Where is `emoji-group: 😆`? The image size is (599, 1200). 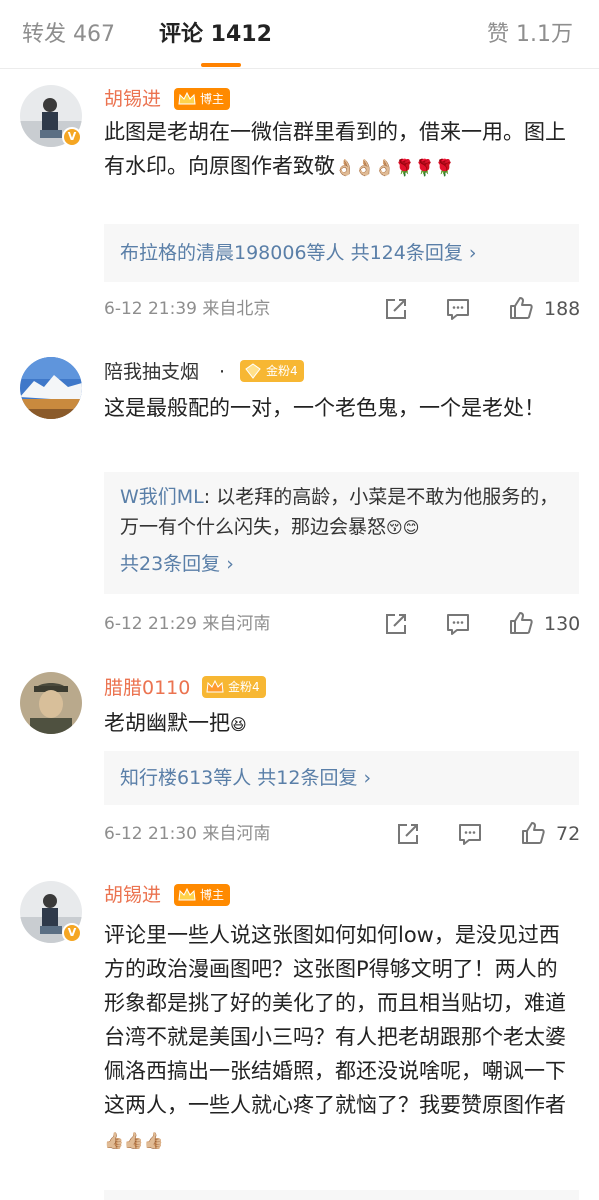
emoji-group: 😆 is located at coordinates (238, 724).